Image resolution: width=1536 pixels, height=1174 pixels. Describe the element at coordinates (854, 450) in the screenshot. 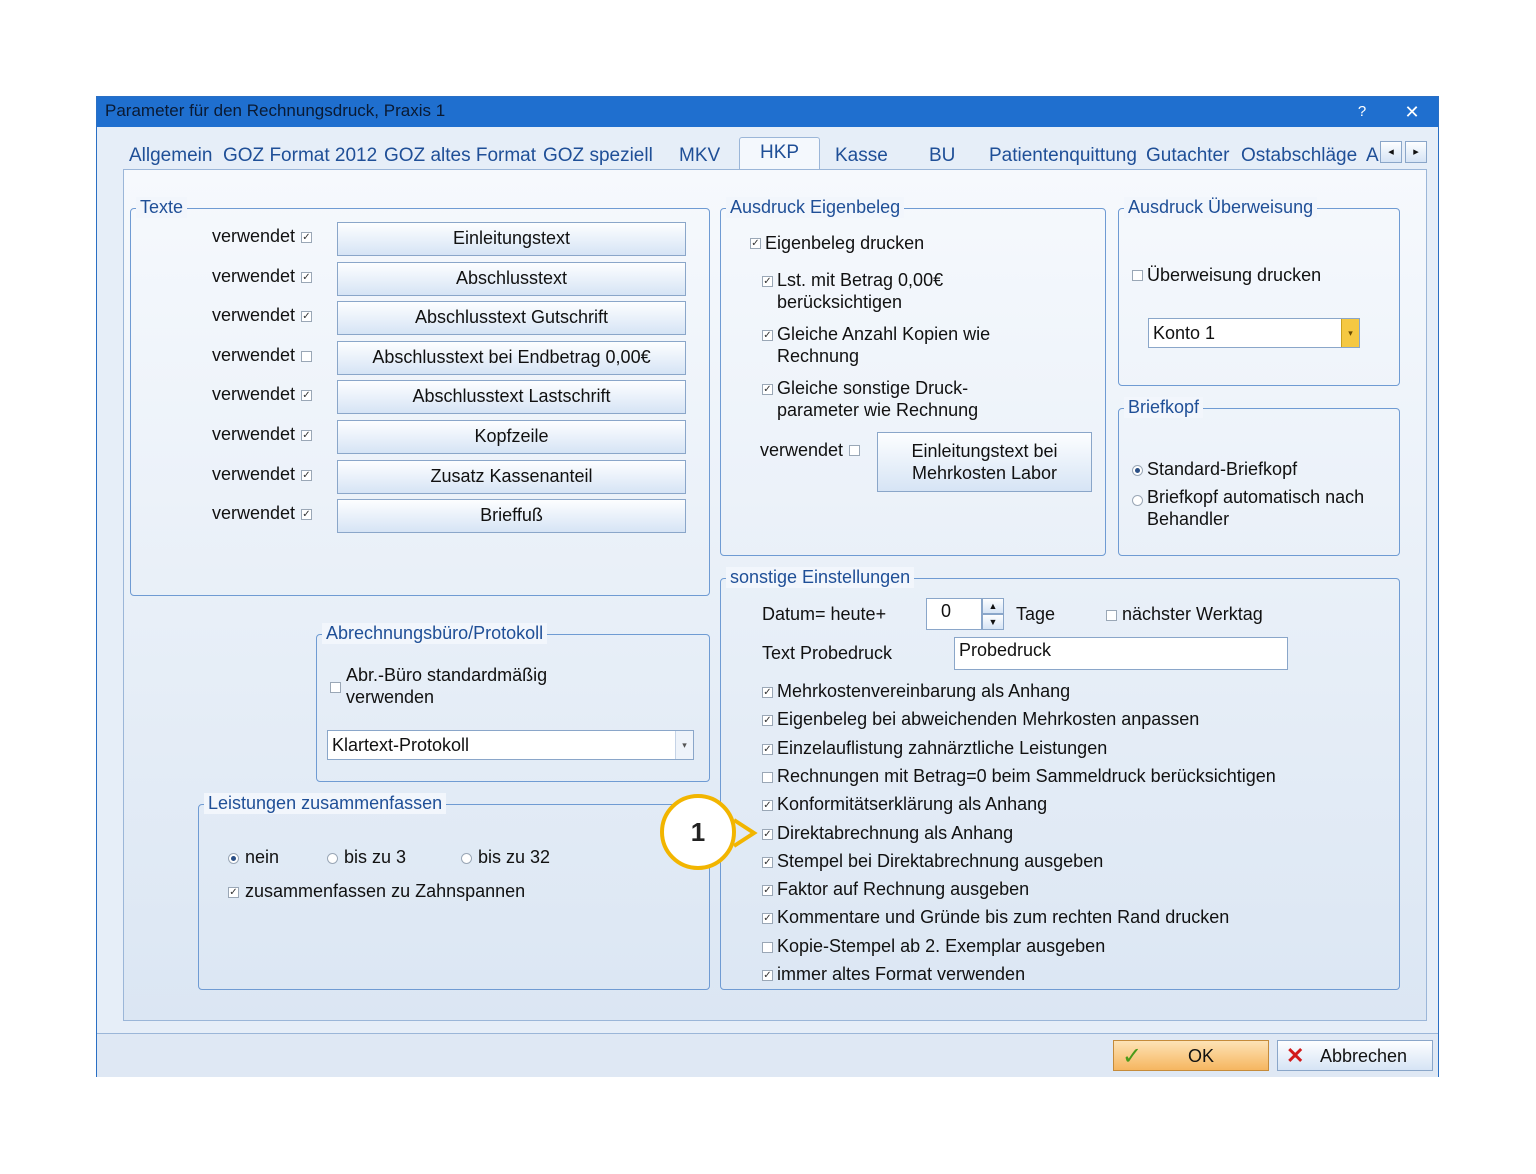

I see `mehrkosten-labor-used-checkbox` at that location.